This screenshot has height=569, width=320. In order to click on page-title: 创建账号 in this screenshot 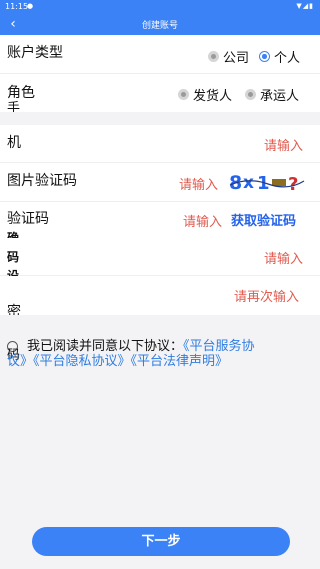, I will do `click(159, 26)`.